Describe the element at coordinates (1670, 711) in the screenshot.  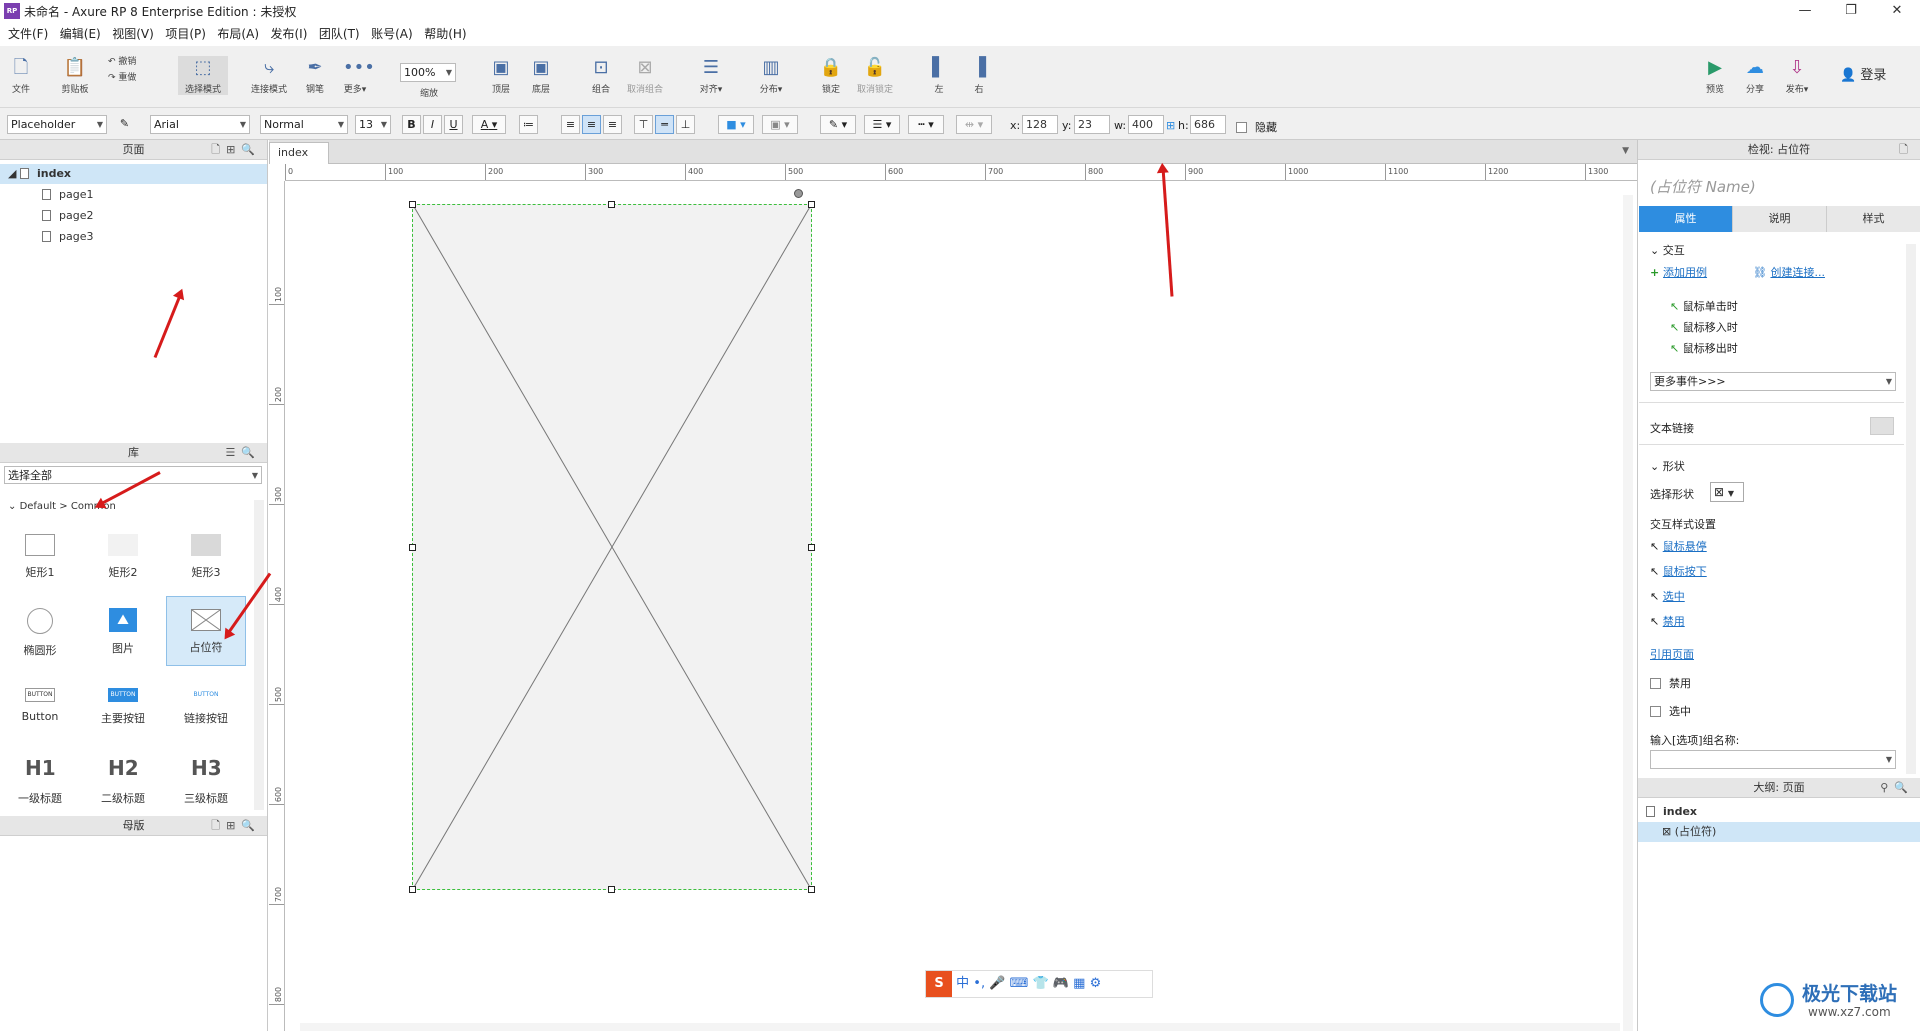
I see `selected-checkbox: 选中` at that location.